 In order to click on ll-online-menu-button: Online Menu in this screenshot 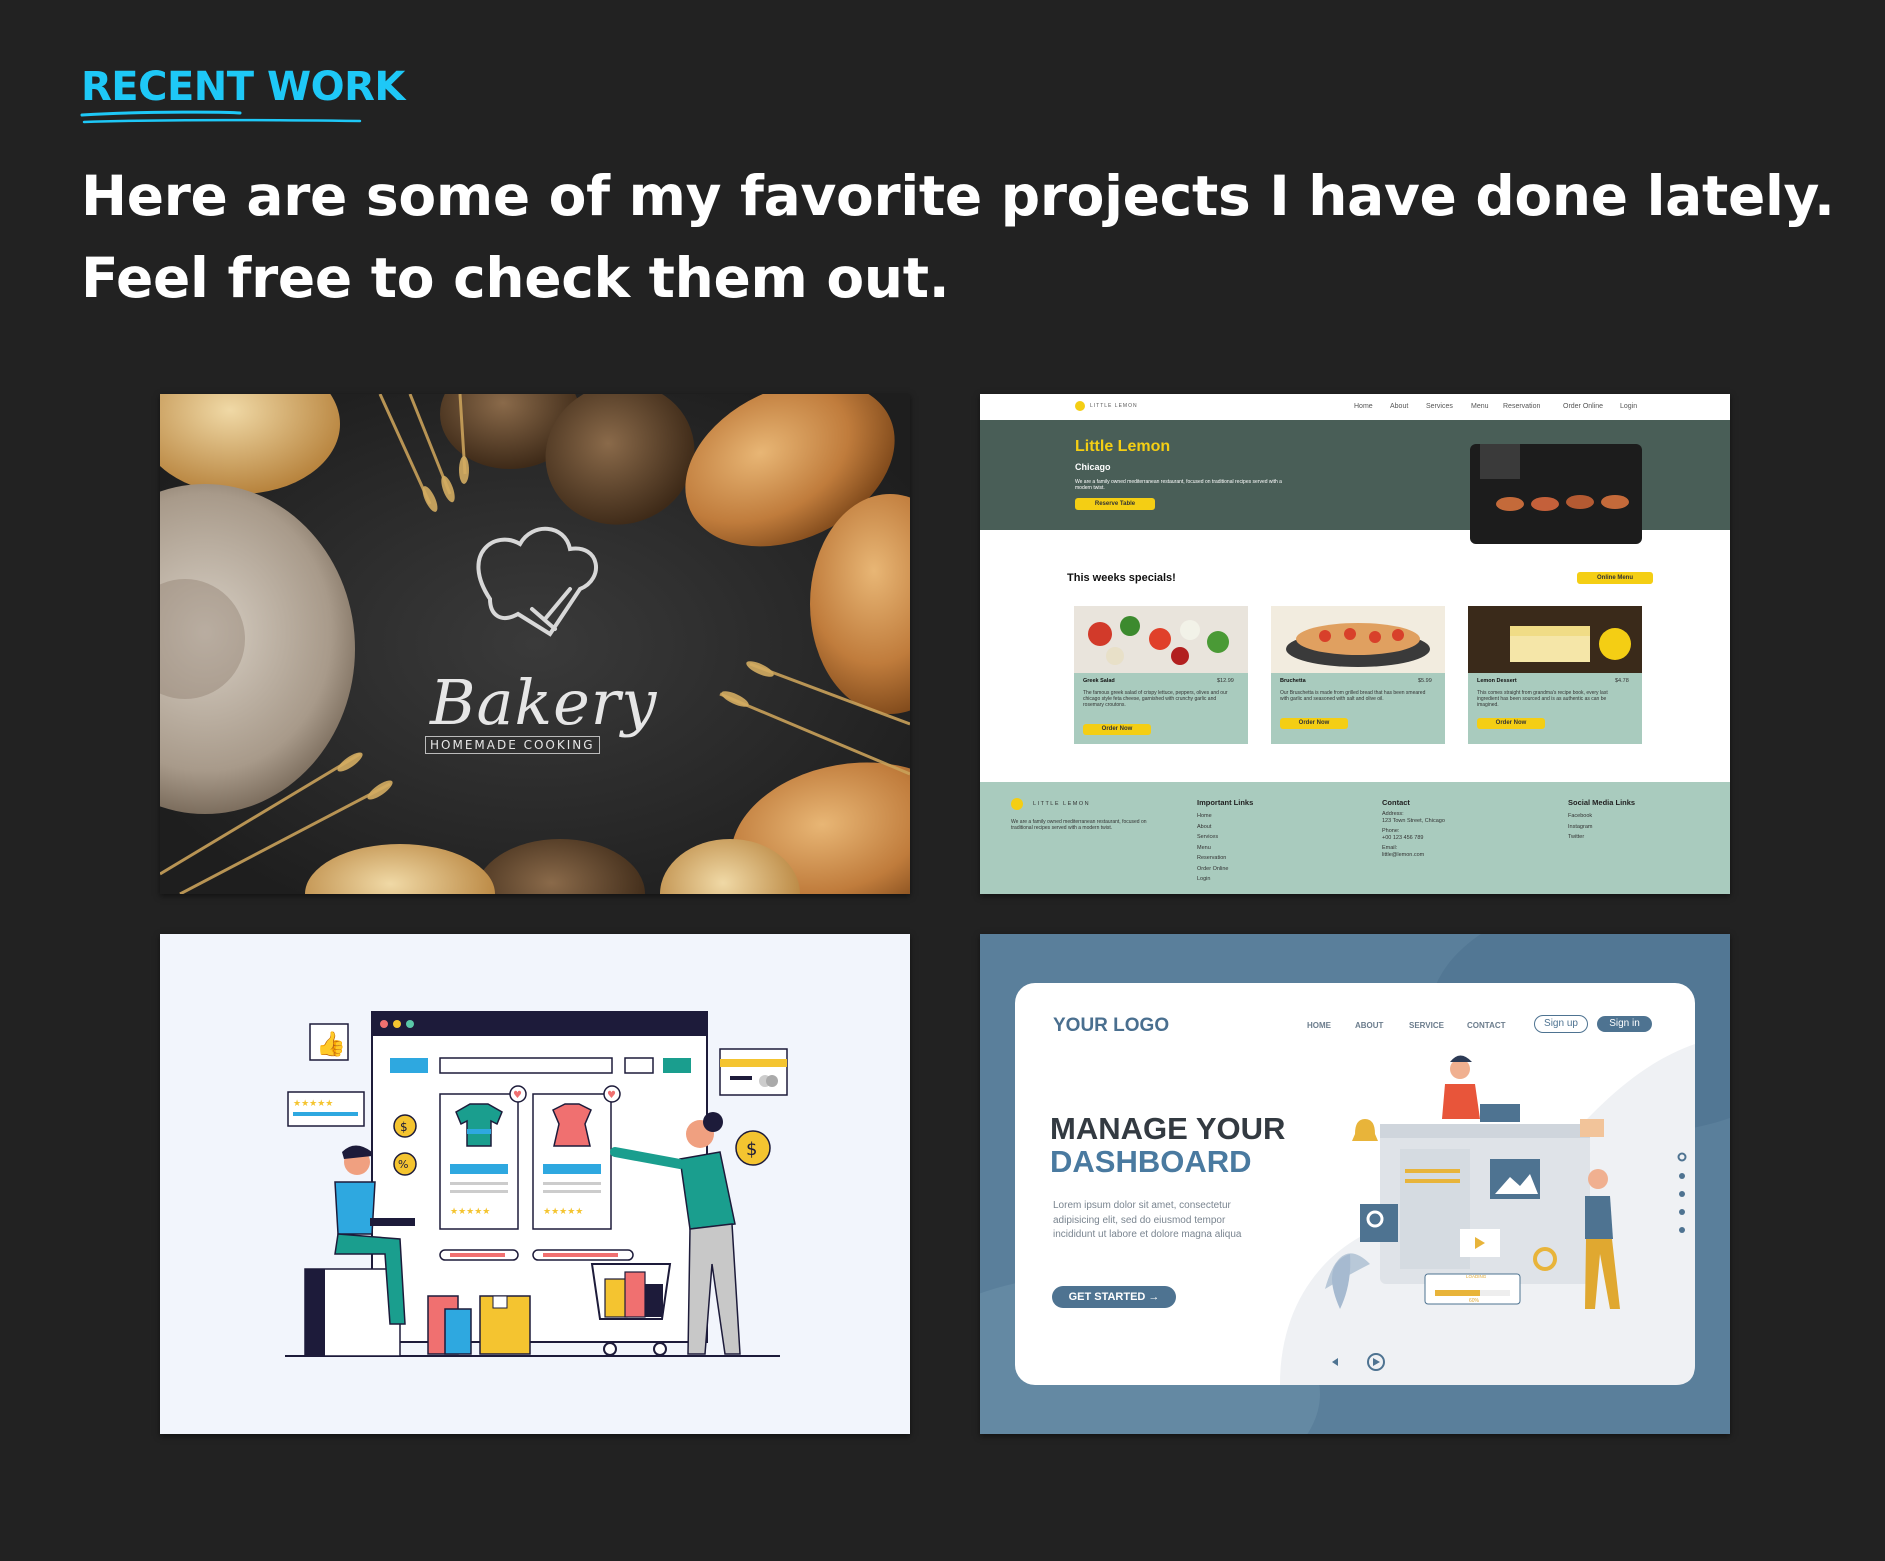, I will do `click(1615, 578)`.